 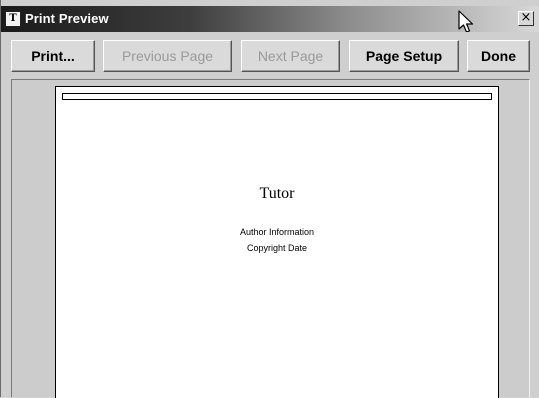 I want to click on app-logo-icon: T, so click(x=13, y=19).